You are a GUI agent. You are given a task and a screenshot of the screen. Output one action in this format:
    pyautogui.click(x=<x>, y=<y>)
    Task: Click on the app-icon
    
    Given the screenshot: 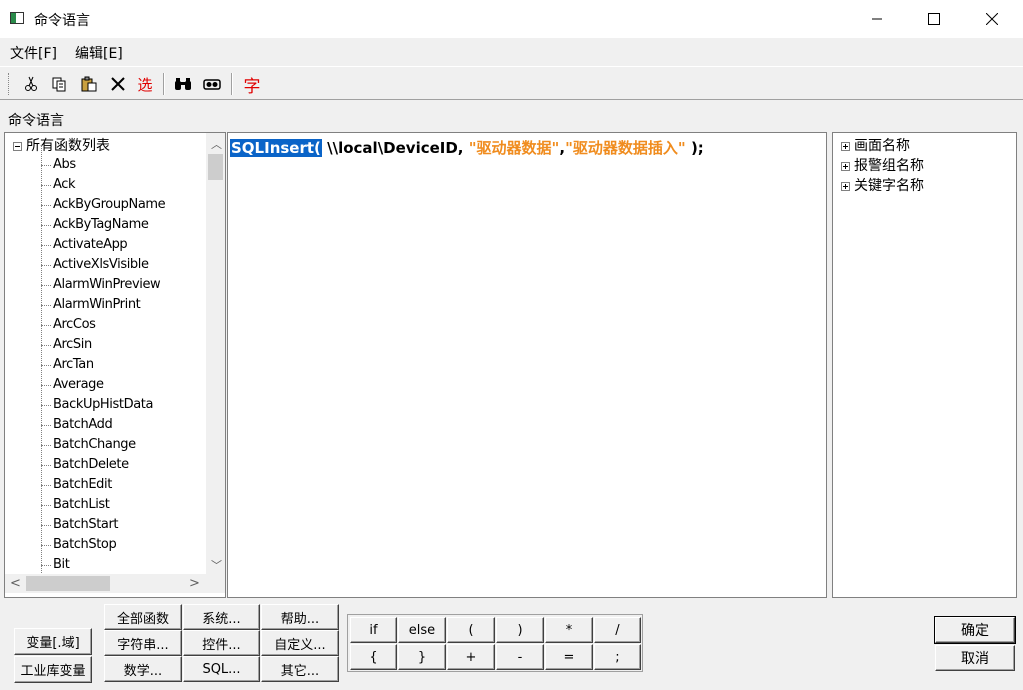 What is the action you would take?
    pyautogui.click(x=17, y=18)
    